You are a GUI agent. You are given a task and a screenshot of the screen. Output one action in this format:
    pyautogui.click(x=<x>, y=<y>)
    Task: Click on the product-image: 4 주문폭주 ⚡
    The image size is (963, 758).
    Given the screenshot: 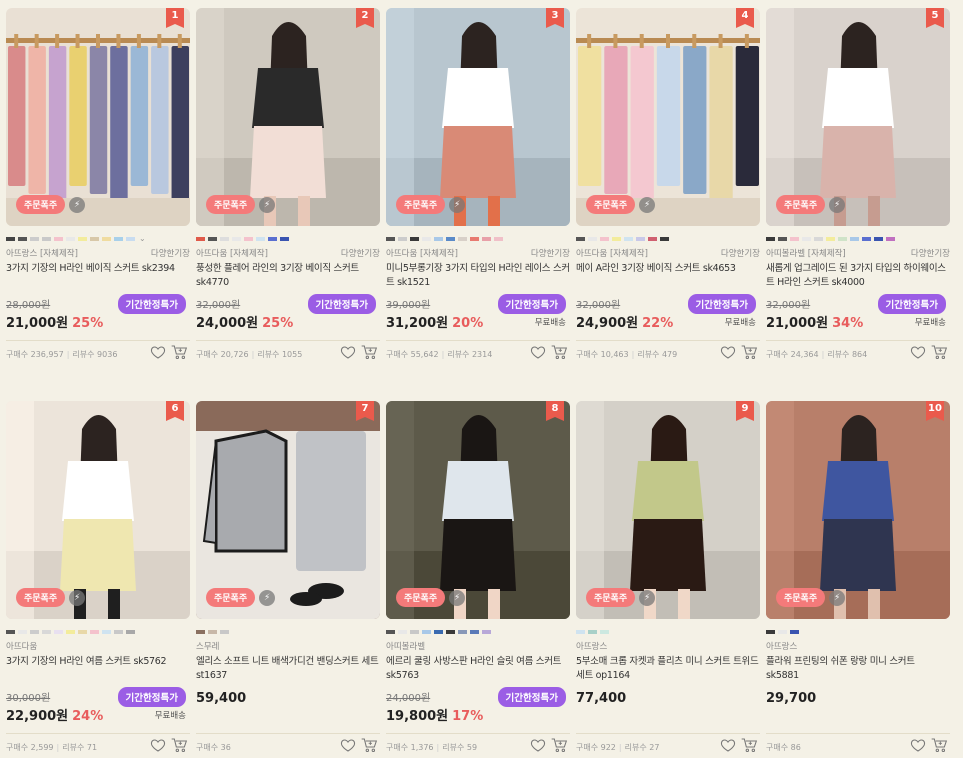 What is the action you would take?
    pyautogui.click(x=668, y=117)
    